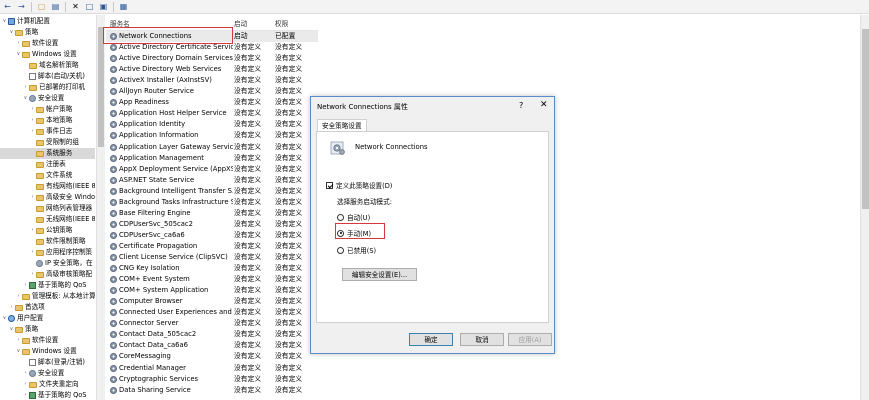 This screenshot has width=869, height=400. What do you see at coordinates (75, 7) in the screenshot?
I see `delete-icon: ✕` at bounding box center [75, 7].